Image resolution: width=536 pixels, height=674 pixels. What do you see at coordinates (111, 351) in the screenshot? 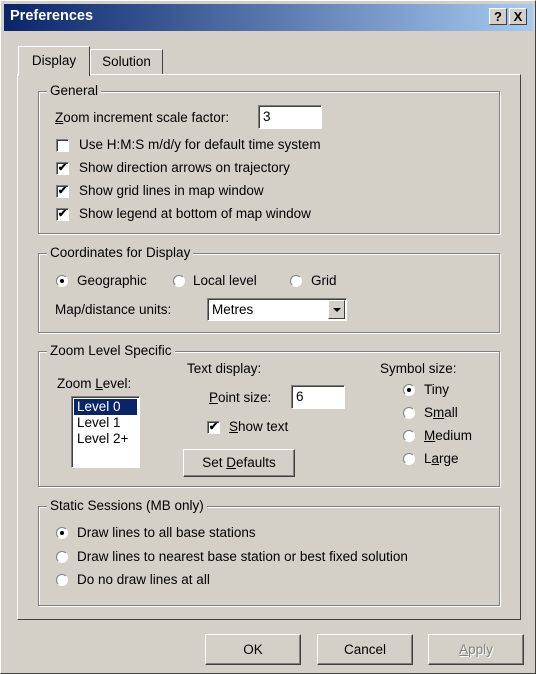
I see `zoom-level-legend: Zoom Level Specific` at bounding box center [111, 351].